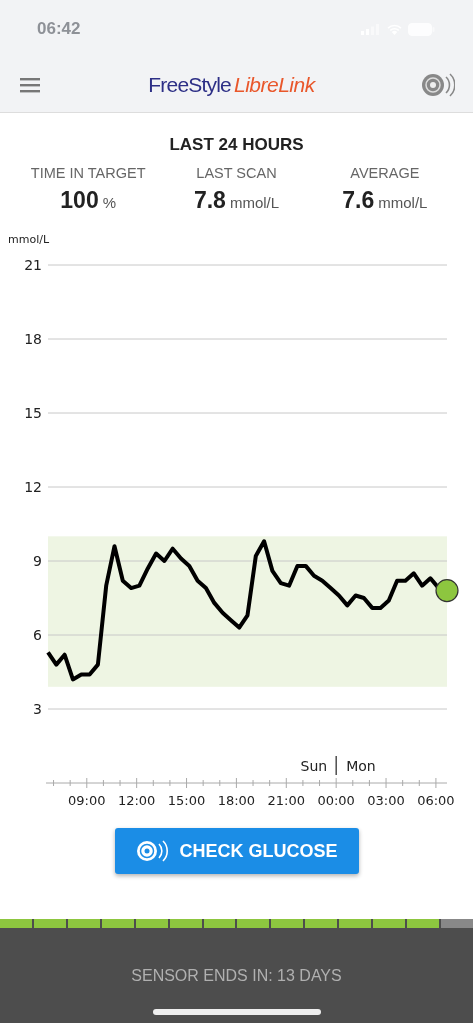 This screenshot has height=1023, width=473. I want to click on stat-value: 7.6, so click(358, 200).